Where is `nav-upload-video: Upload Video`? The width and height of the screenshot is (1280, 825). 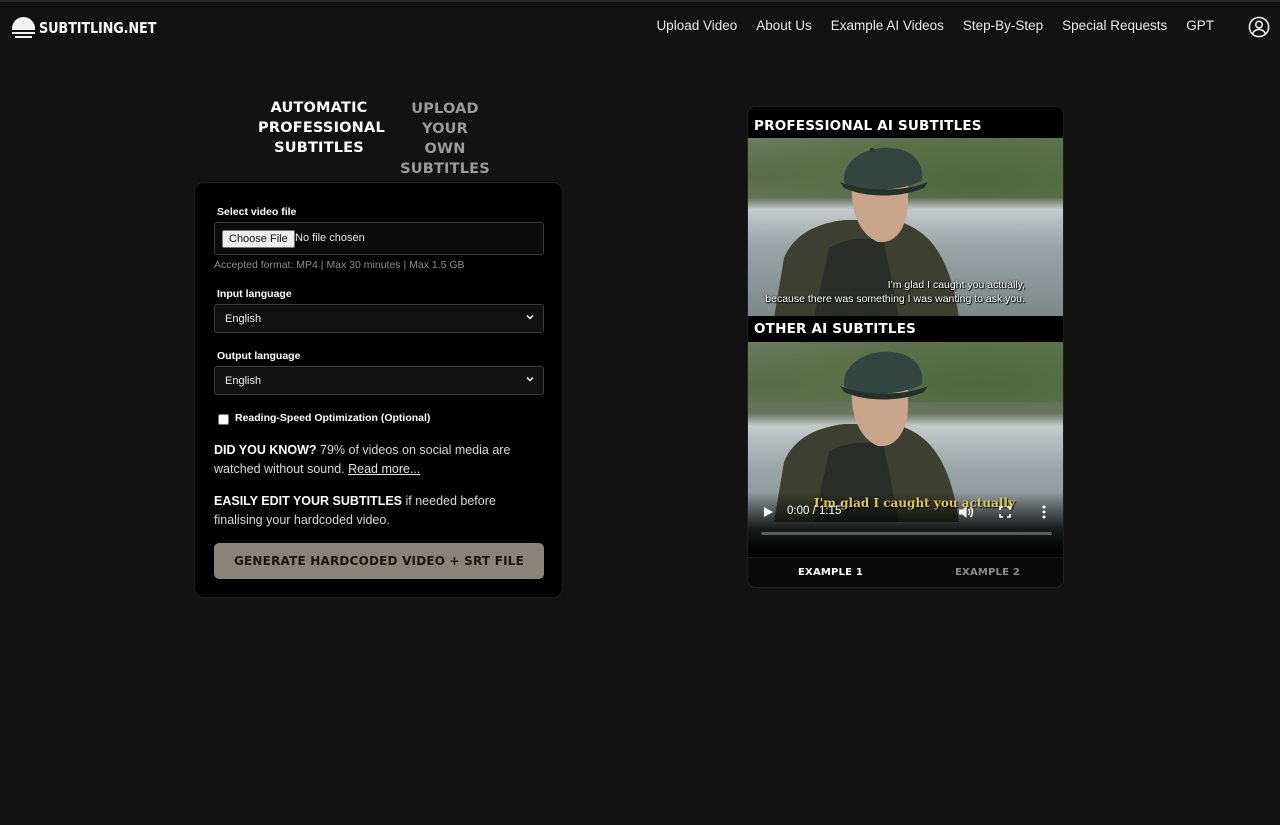 nav-upload-video: Upload Video is located at coordinates (696, 25).